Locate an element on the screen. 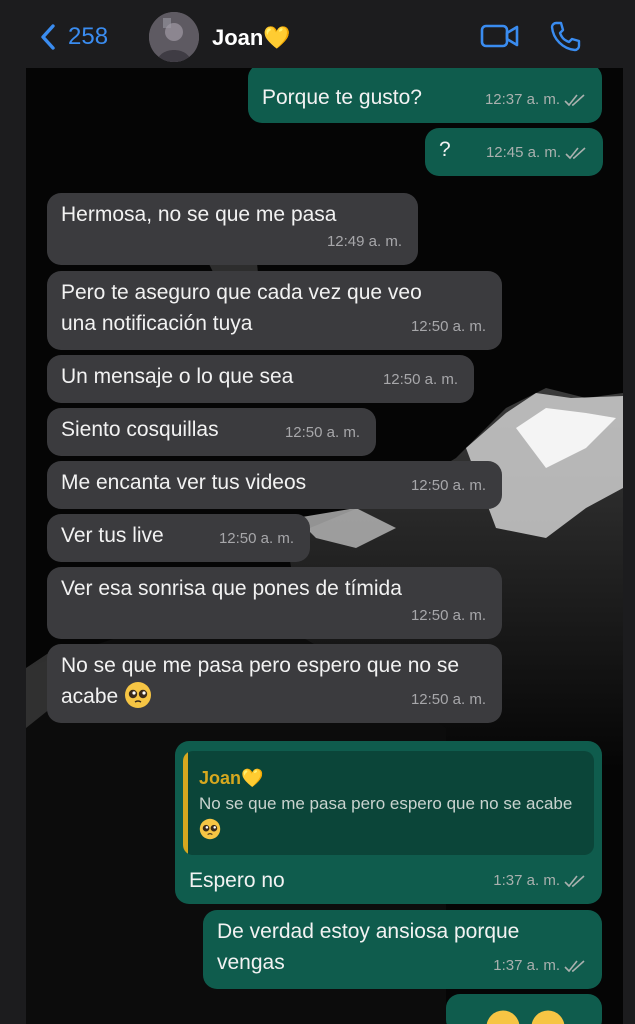  left-margin is located at coordinates (13, 512).